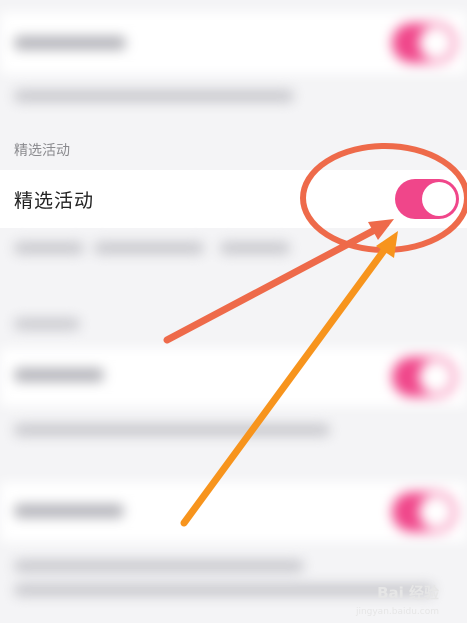 This screenshot has width=467, height=623. Describe the element at coordinates (383, 198) in the screenshot. I see `highlight-ellipse` at that location.